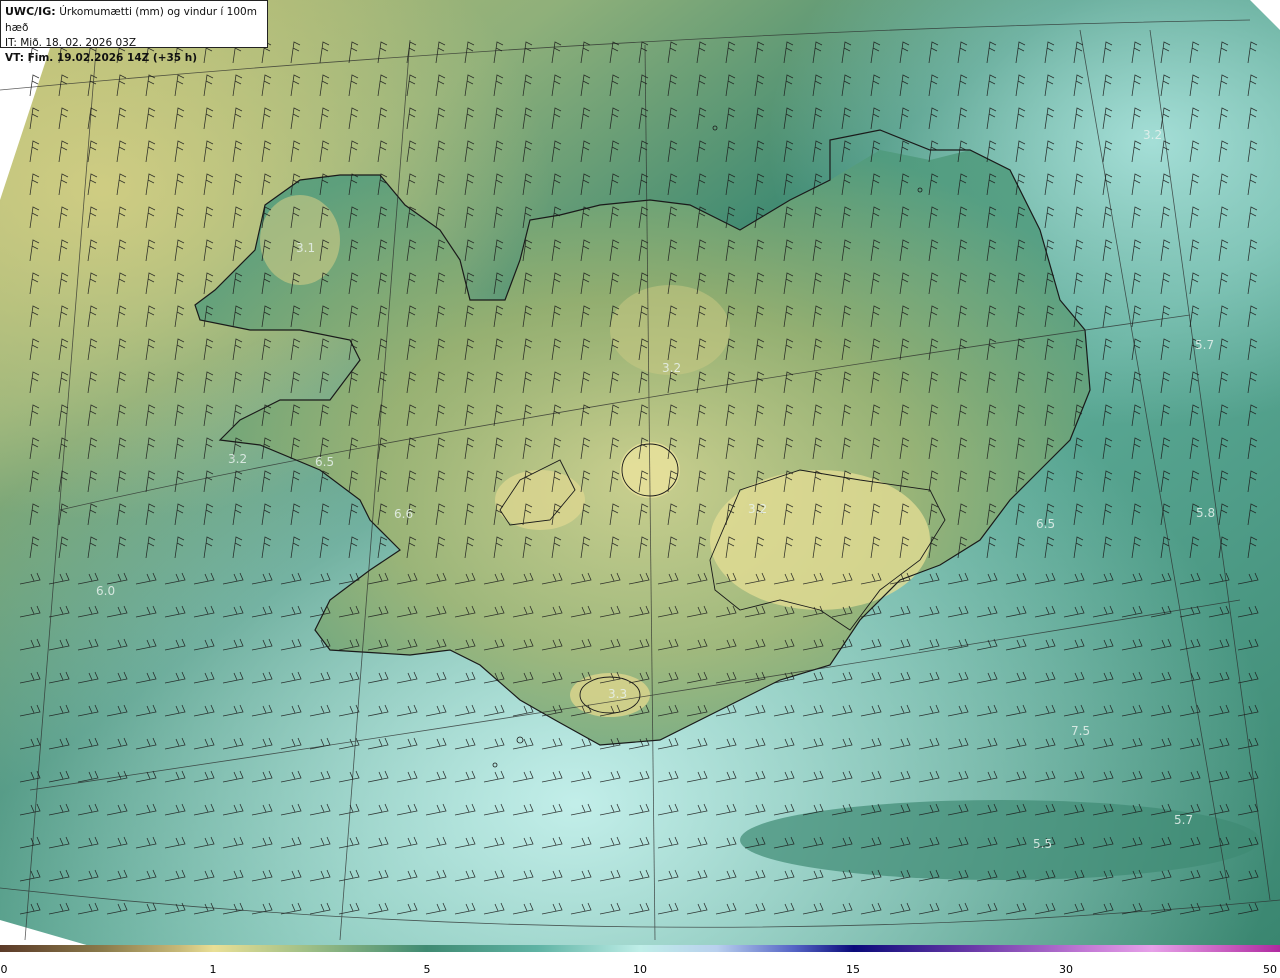 Image resolution: width=1280 pixels, height=978 pixels. I want to click on map-value-label: 6.0, so click(106, 591).